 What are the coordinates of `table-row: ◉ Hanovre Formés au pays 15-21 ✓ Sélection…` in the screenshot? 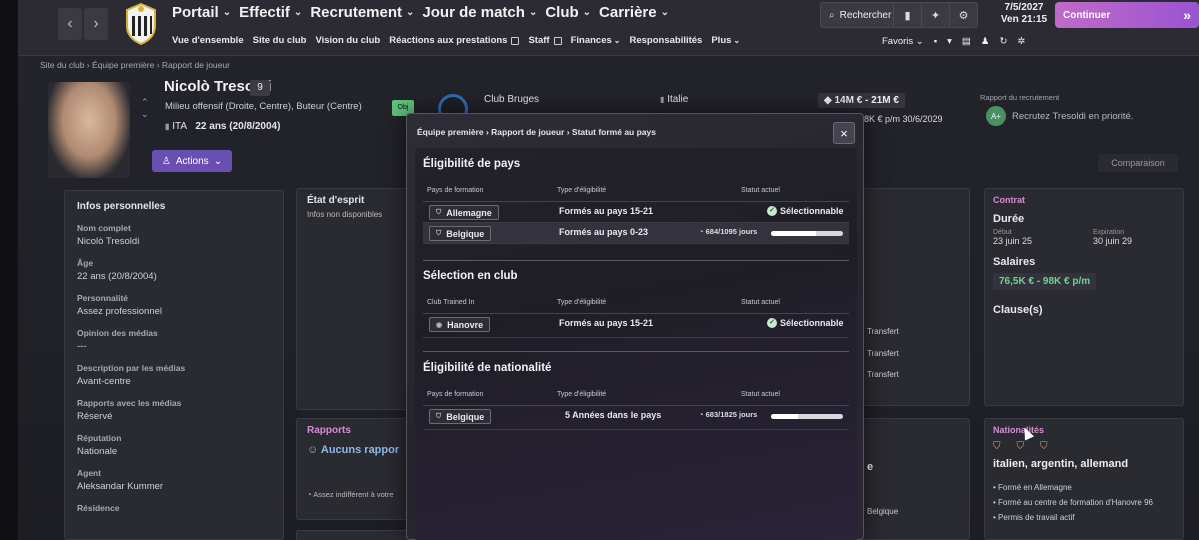 It's located at (636, 326).